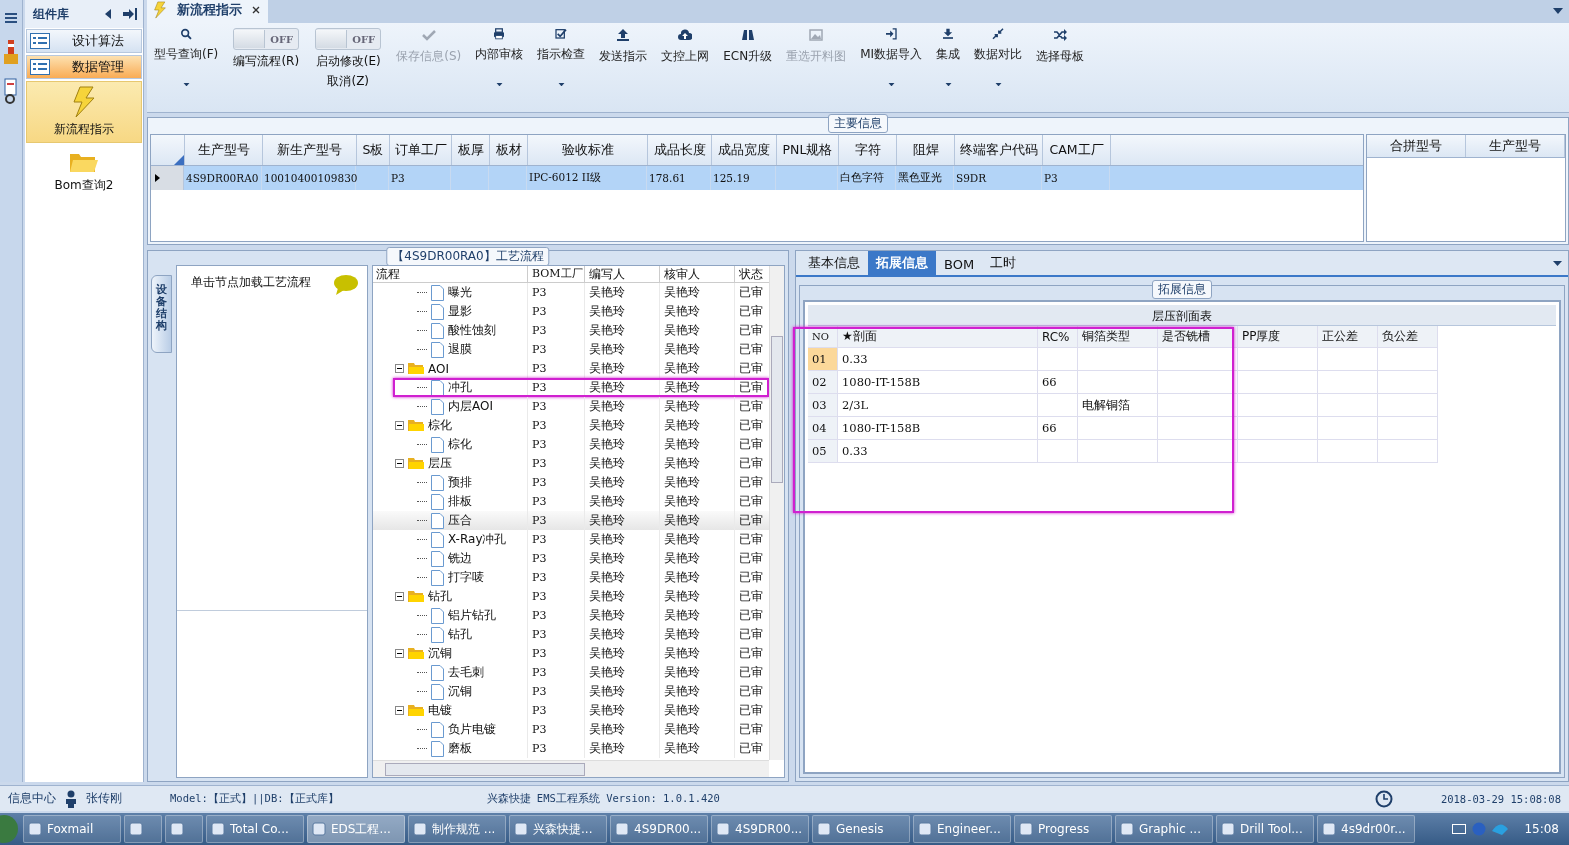 The height and width of the screenshot is (845, 1569). What do you see at coordinates (84, 172) in the screenshot?
I see `sidebar-item: Bom查询2` at bounding box center [84, 172].